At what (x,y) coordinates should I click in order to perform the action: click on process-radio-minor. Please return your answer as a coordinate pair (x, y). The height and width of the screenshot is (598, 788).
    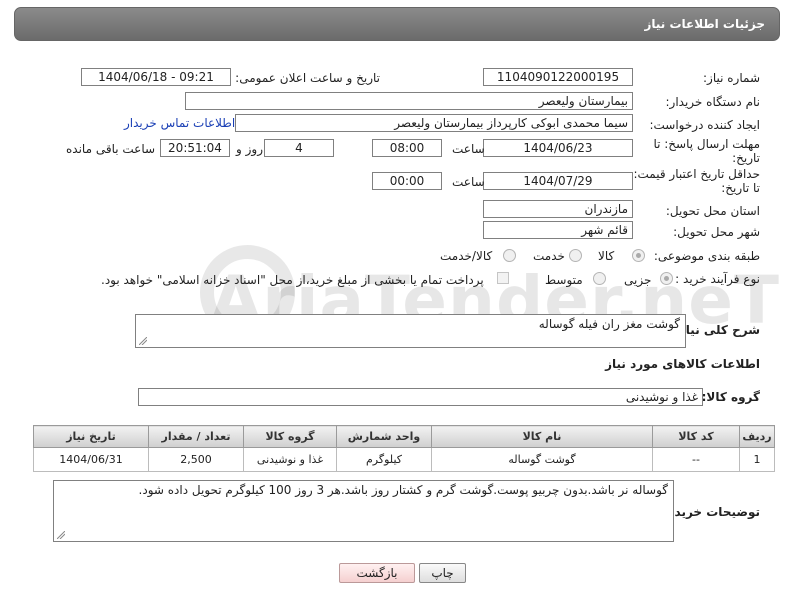
    Looking at the image, I should click on (666, 278).